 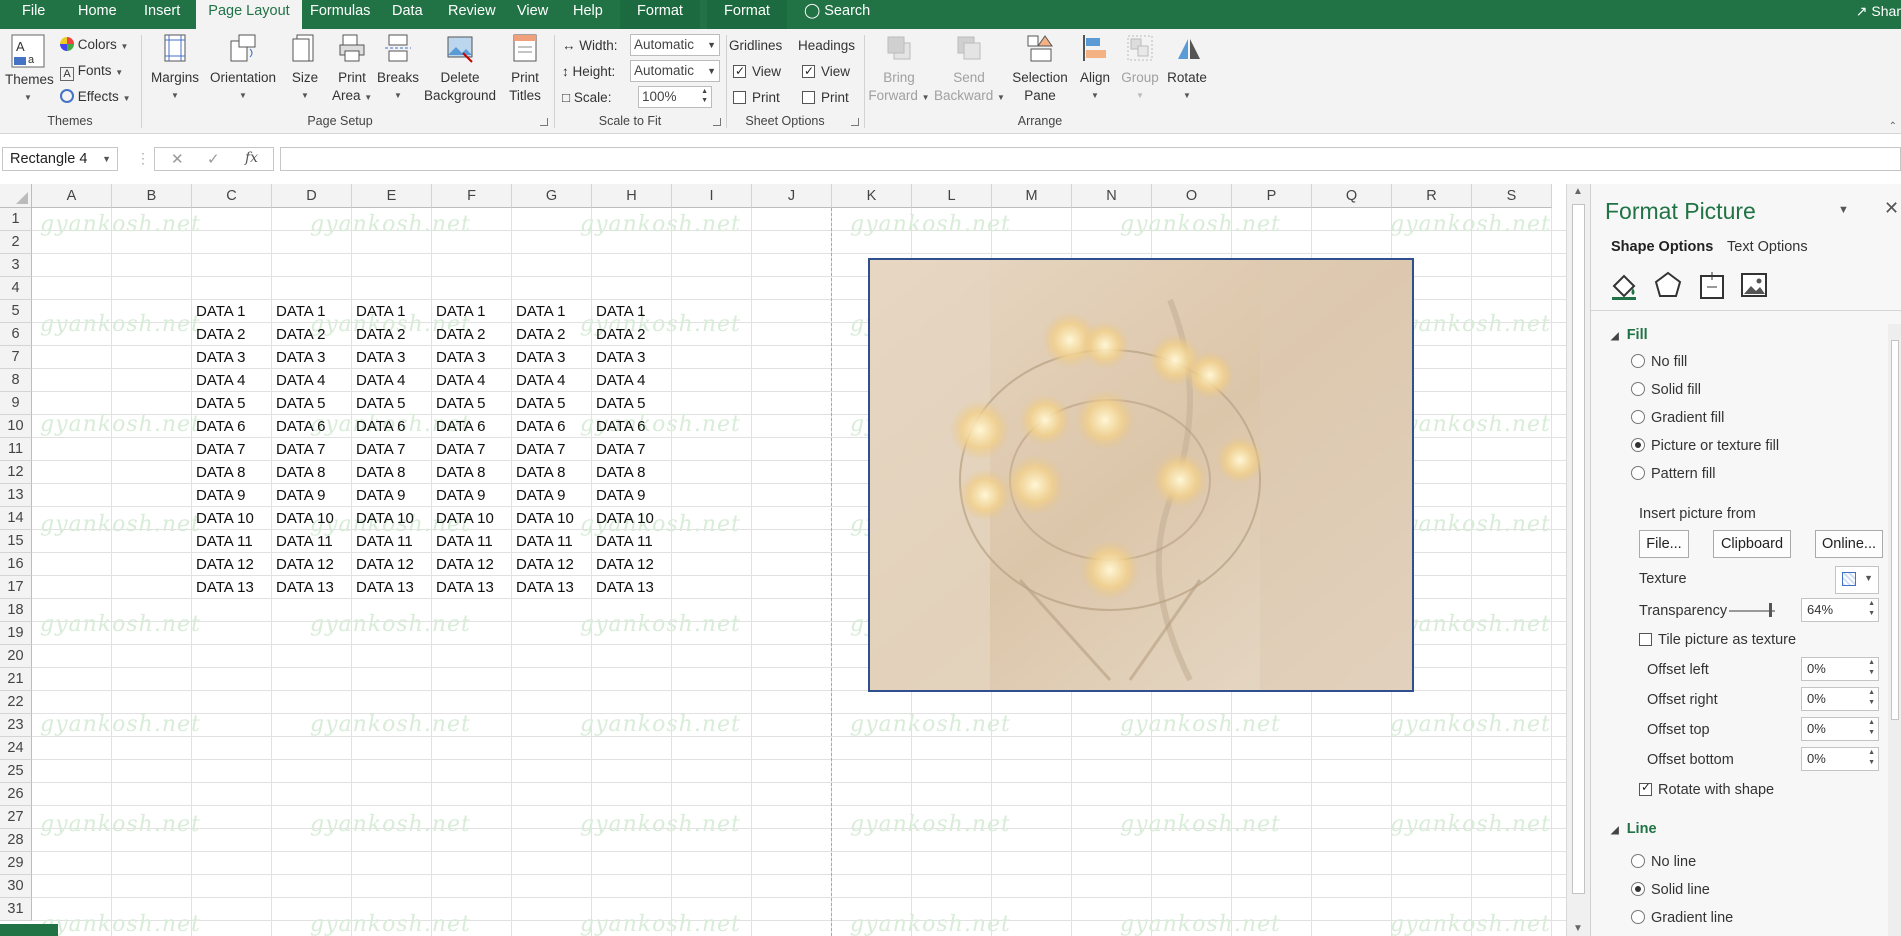 I want to click on offset-left-spinner: 0% ▲ ▼, so click(x=1840, y=669).